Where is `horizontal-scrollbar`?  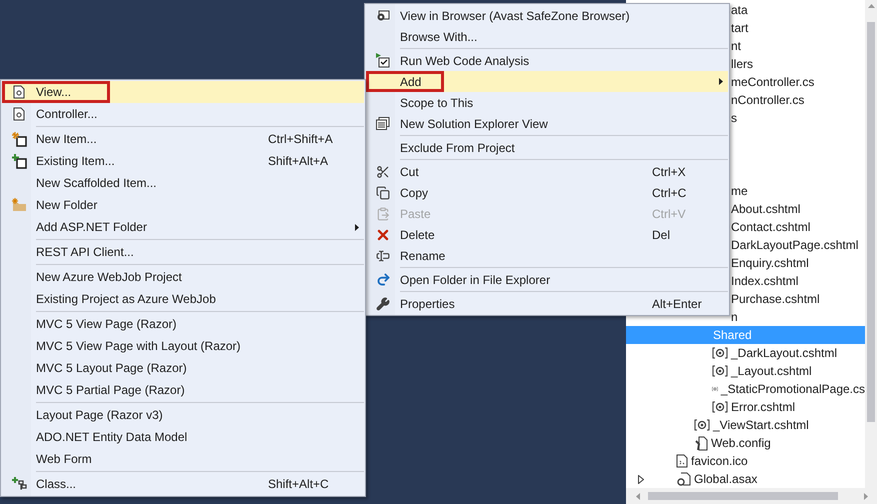
horizontal-scrollbar is located at coordinates (751, 496).